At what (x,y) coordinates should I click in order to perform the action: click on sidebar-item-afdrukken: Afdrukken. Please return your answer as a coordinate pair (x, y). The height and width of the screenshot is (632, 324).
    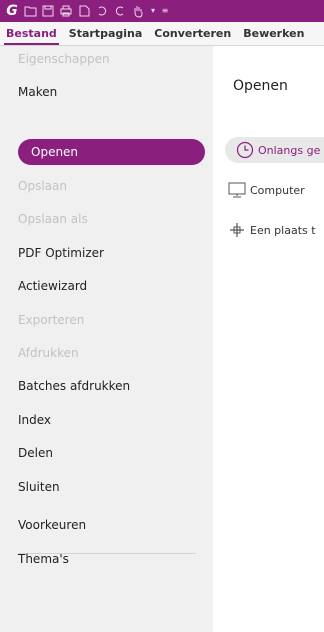
    Looking at the image, I should click on (102, 353).